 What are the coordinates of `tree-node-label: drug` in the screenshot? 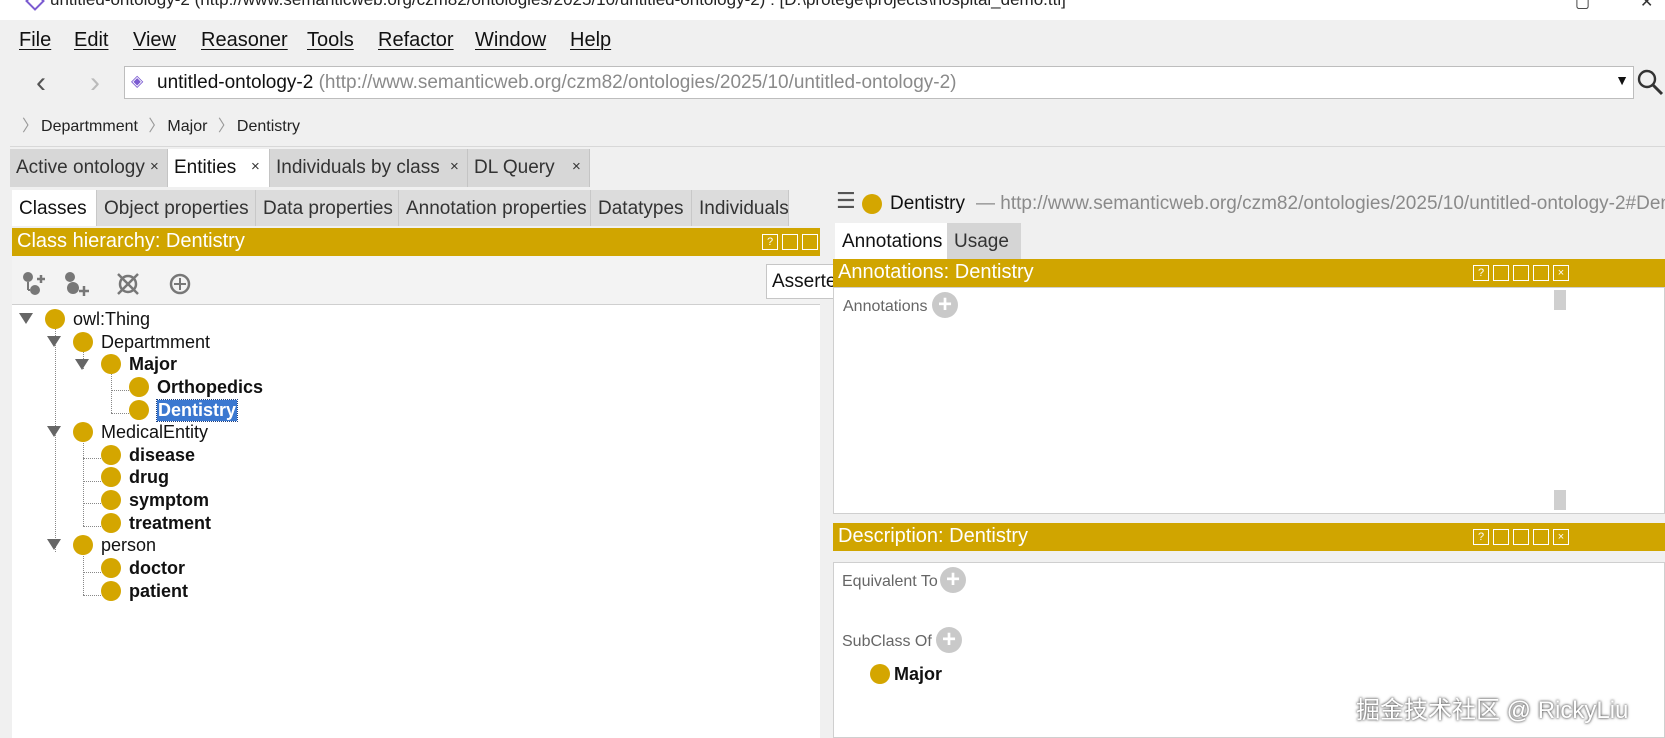 It's located at (149, 477).